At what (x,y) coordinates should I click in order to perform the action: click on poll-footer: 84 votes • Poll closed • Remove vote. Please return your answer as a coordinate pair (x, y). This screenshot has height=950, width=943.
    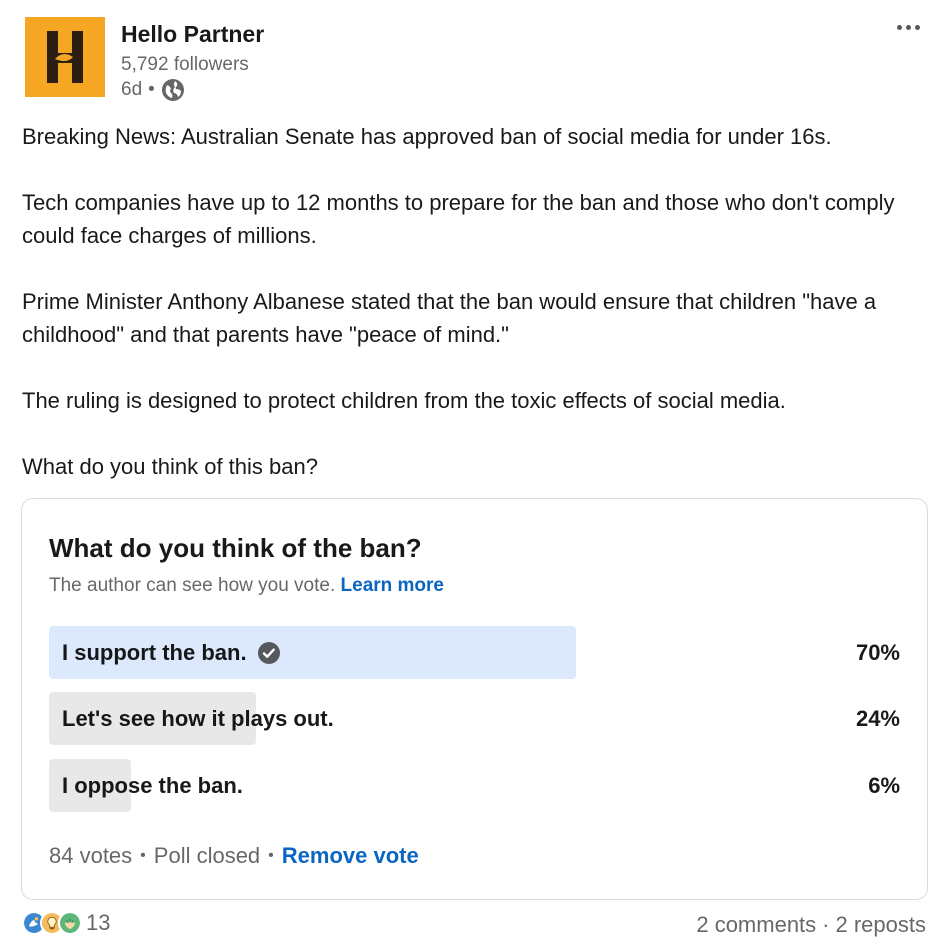
    Looking at the image, I should click on (234, 856).